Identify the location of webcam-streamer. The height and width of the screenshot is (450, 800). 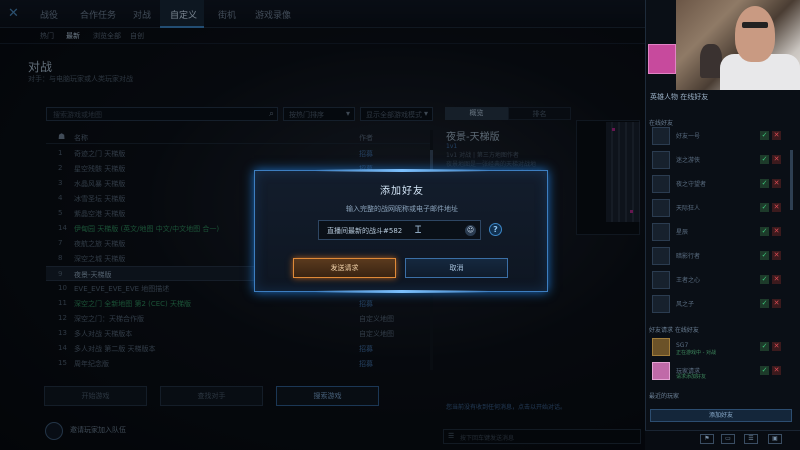
(755, 34).